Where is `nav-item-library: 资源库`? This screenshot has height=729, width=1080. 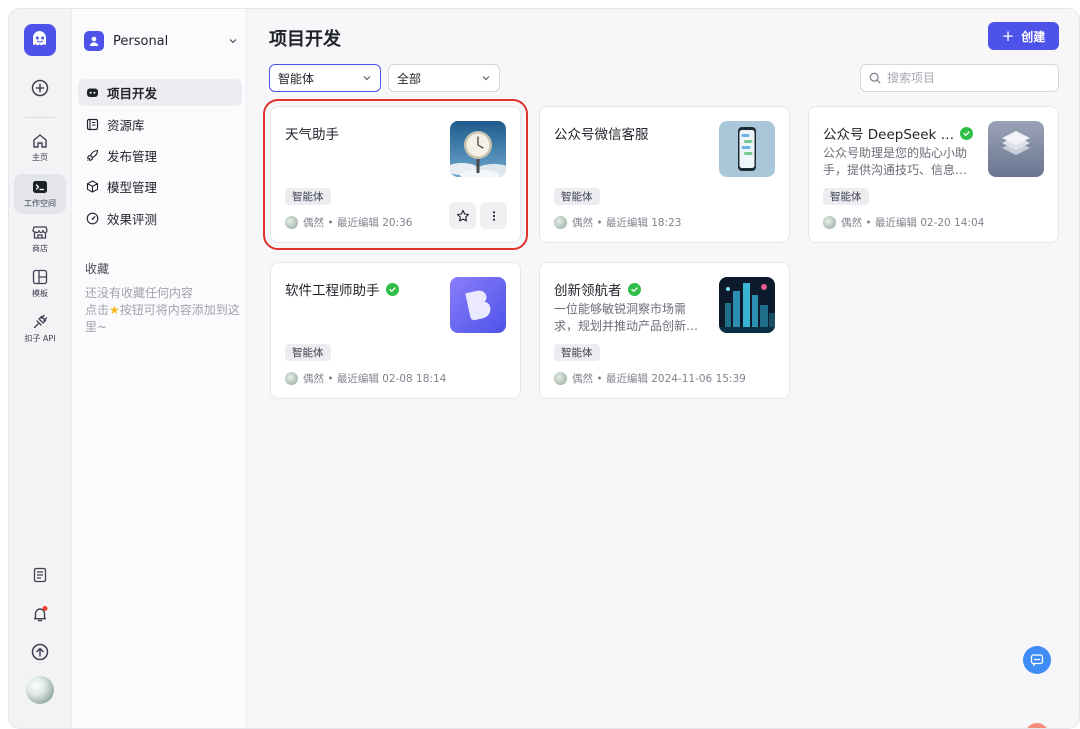
nav-item-library: 资源库 is located at coordinates (160, 124).